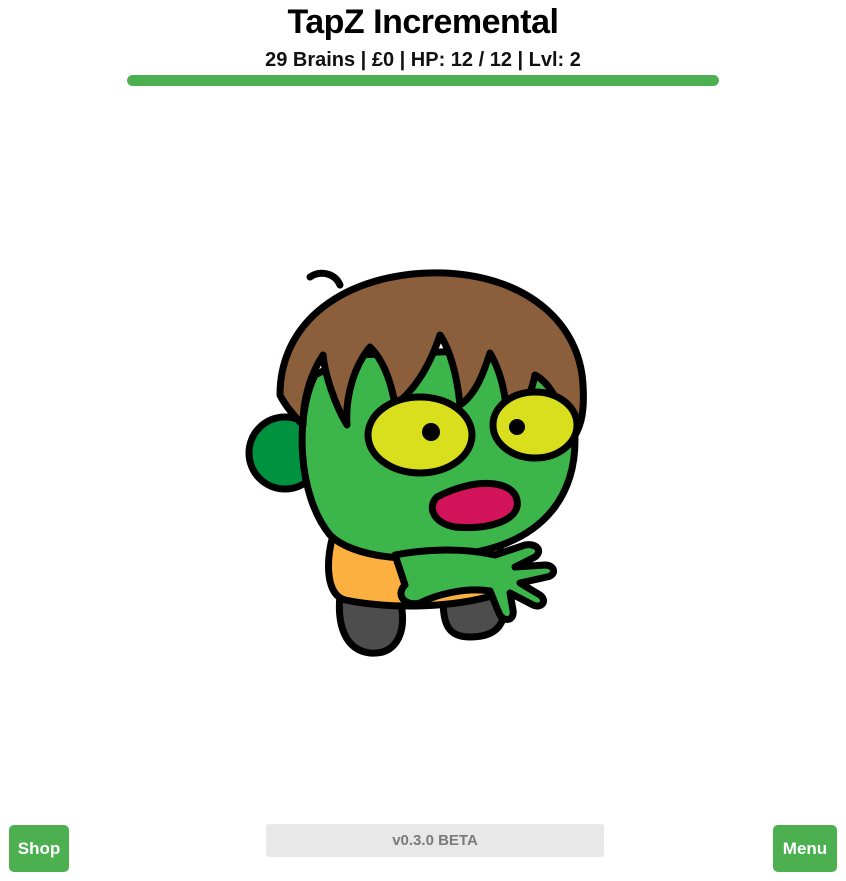 Image resolution: width=846 pixels, height=881 pixels. What do you see at coordinates (423, 22) in the screenshot?
I see `page-title: TapZ Incremental` at bounding box center [423, 22].